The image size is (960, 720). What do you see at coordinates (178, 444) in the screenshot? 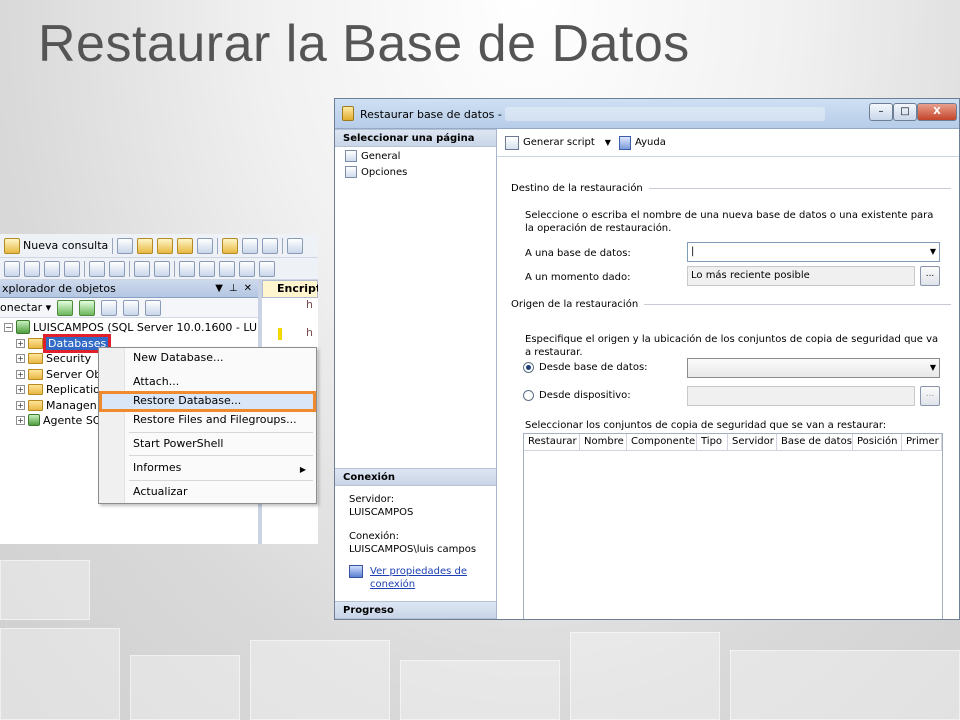
I see `menu-item-start-powershell: Start PowerShell` at bounding box center [178, 444].